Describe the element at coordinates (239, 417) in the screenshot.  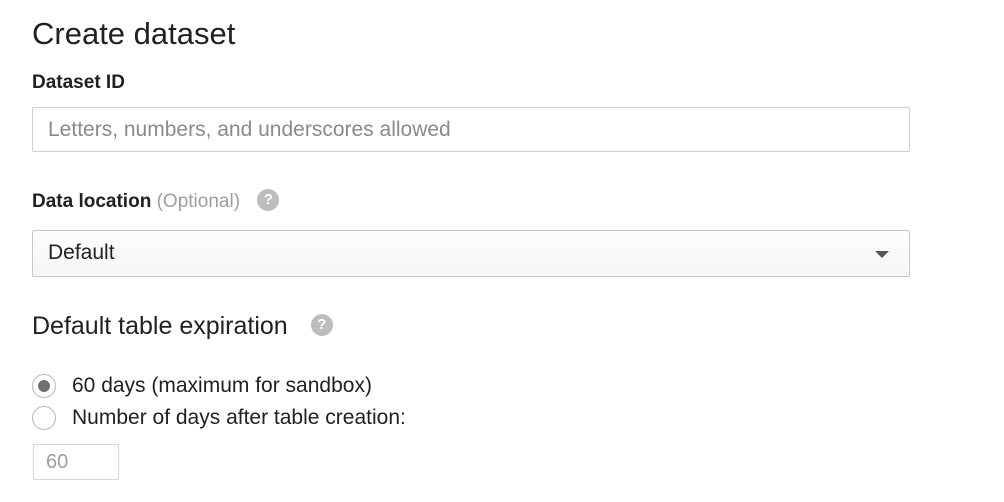
I see `radio-label-custom-days: Number of days after table creation:` at that location.